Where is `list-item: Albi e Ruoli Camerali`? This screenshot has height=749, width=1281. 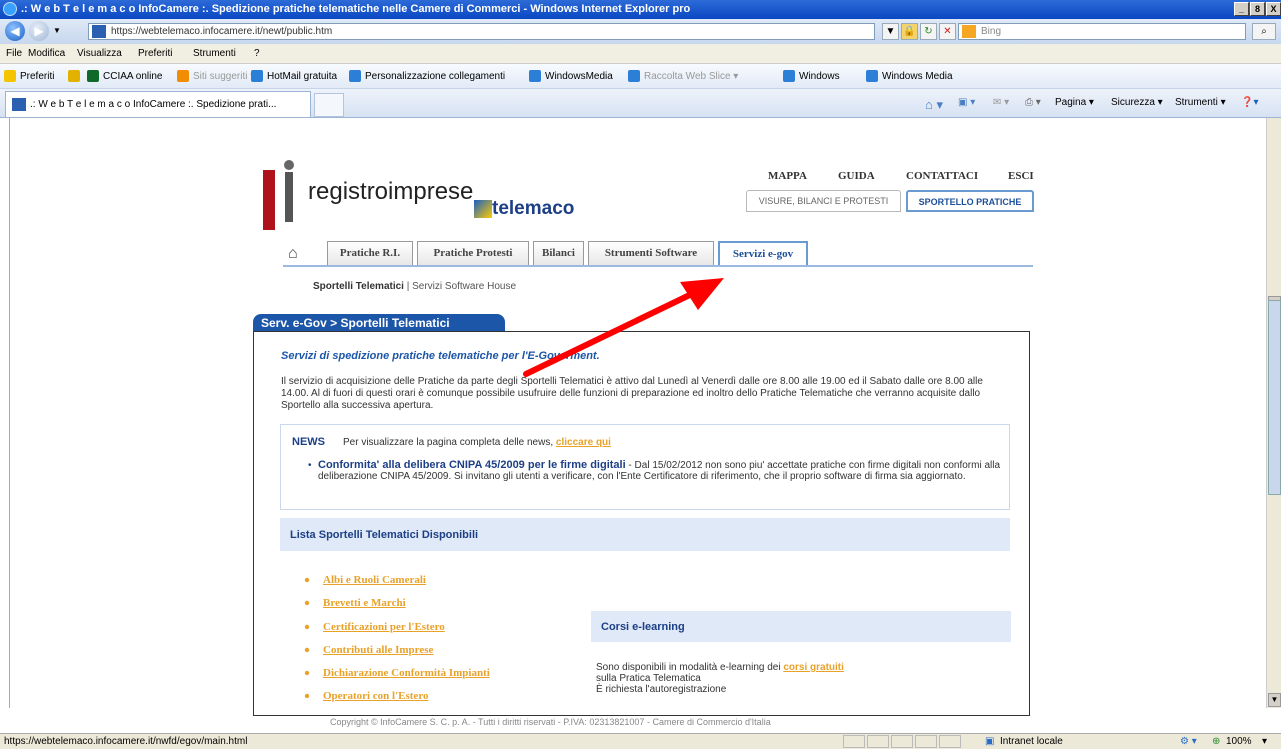
list-item: Albi e Ruoli Camerali is located at coordinates (364, 580).